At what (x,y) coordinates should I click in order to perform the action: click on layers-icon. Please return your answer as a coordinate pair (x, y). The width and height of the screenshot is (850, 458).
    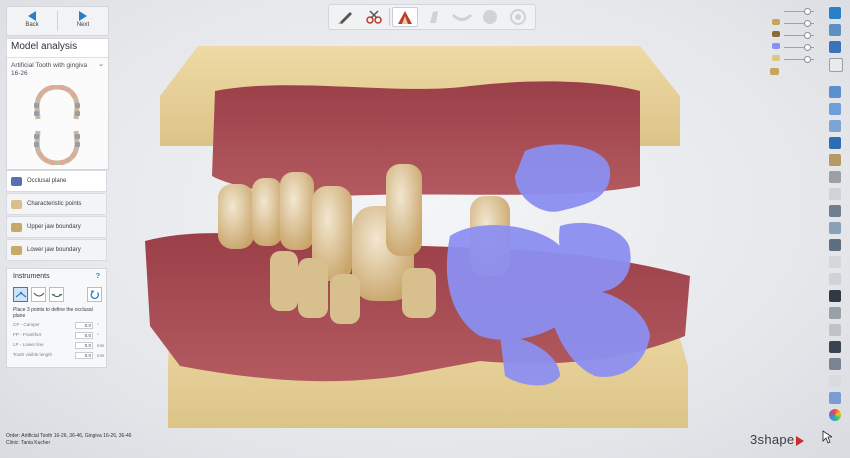
    Looking at the image, I should click on (835, 211).